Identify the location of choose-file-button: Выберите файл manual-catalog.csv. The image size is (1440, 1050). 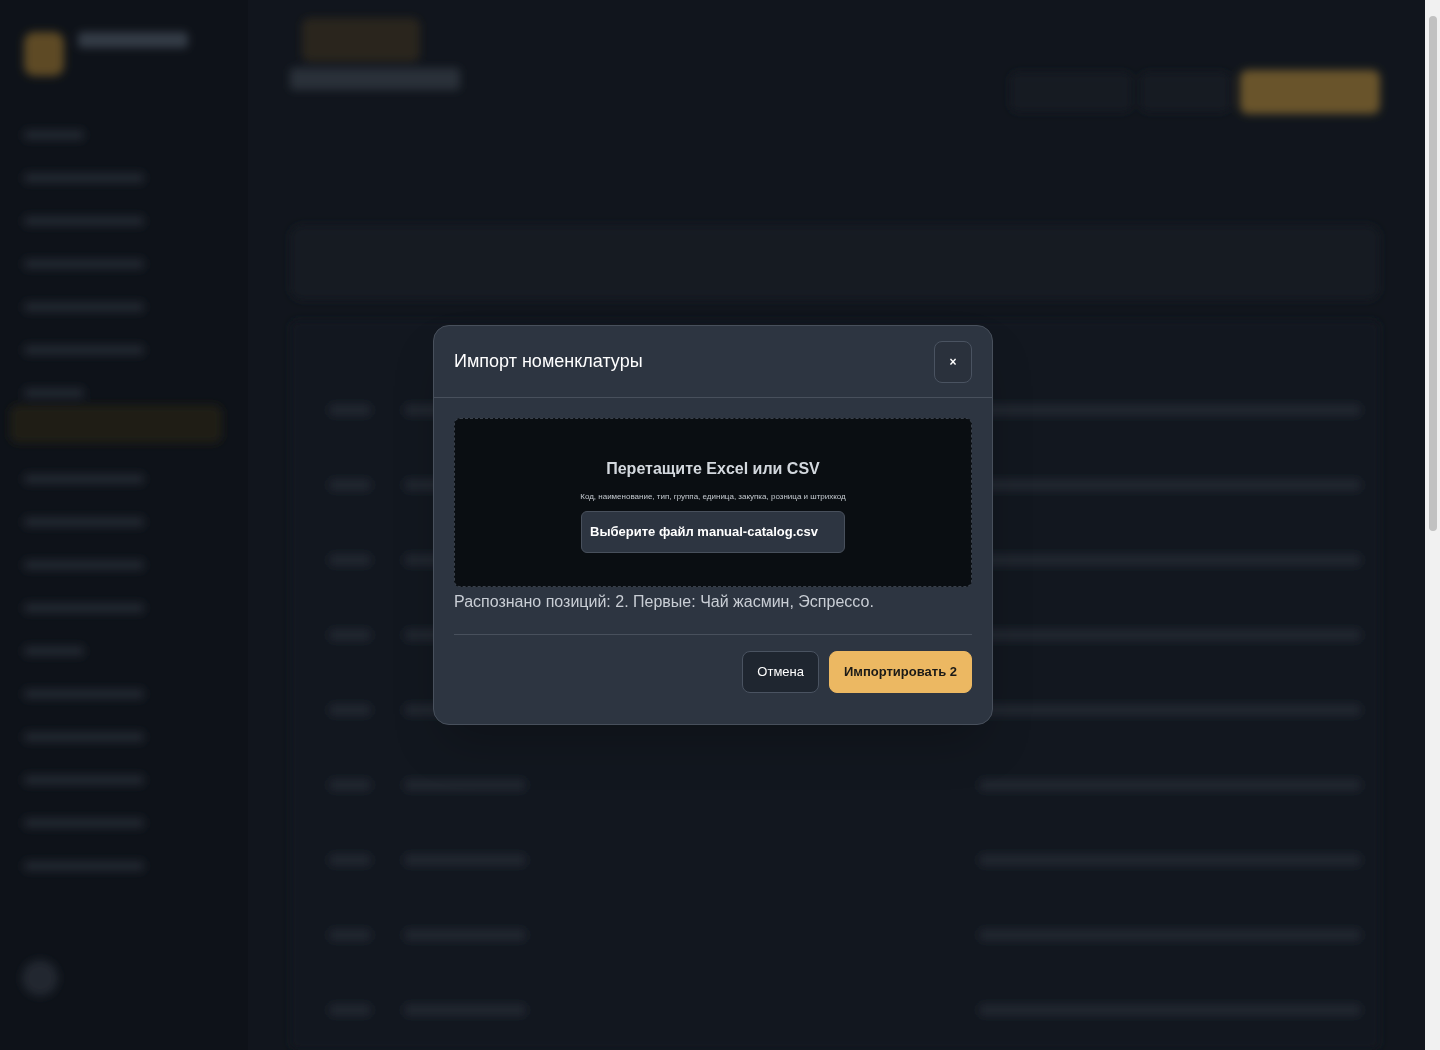
(713, 532).